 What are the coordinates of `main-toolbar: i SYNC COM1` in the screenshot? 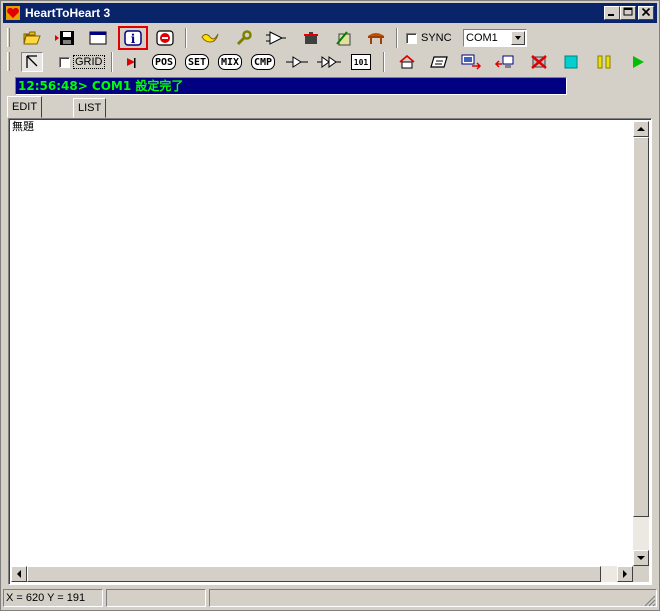 It's located at (330, 38).